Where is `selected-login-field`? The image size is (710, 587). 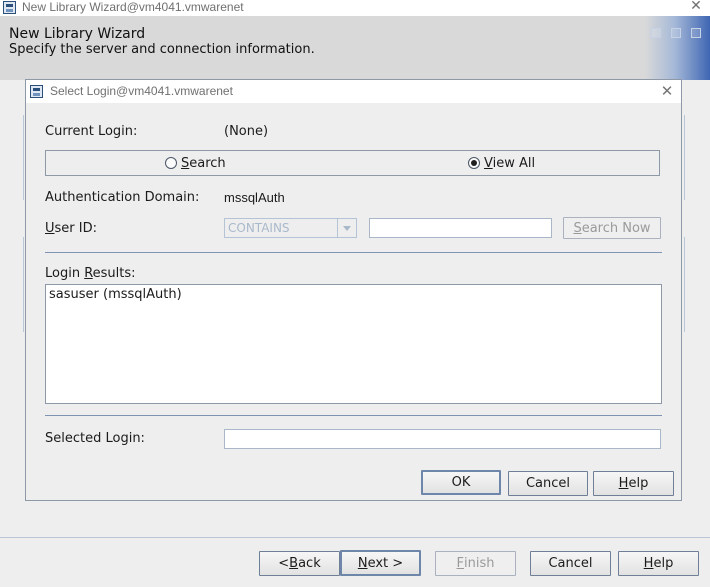
selected-login-field is located at coordinates (442, 439).